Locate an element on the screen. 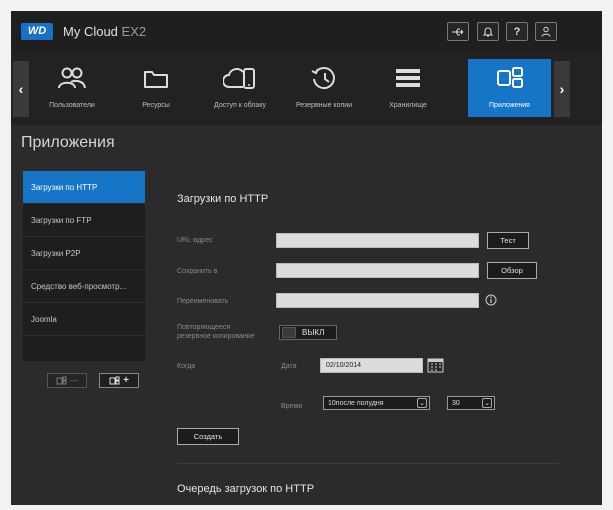 Image resolution: width=613 pixels, height=510 pixels. calendar-icon is located at coordinates (435, 364).